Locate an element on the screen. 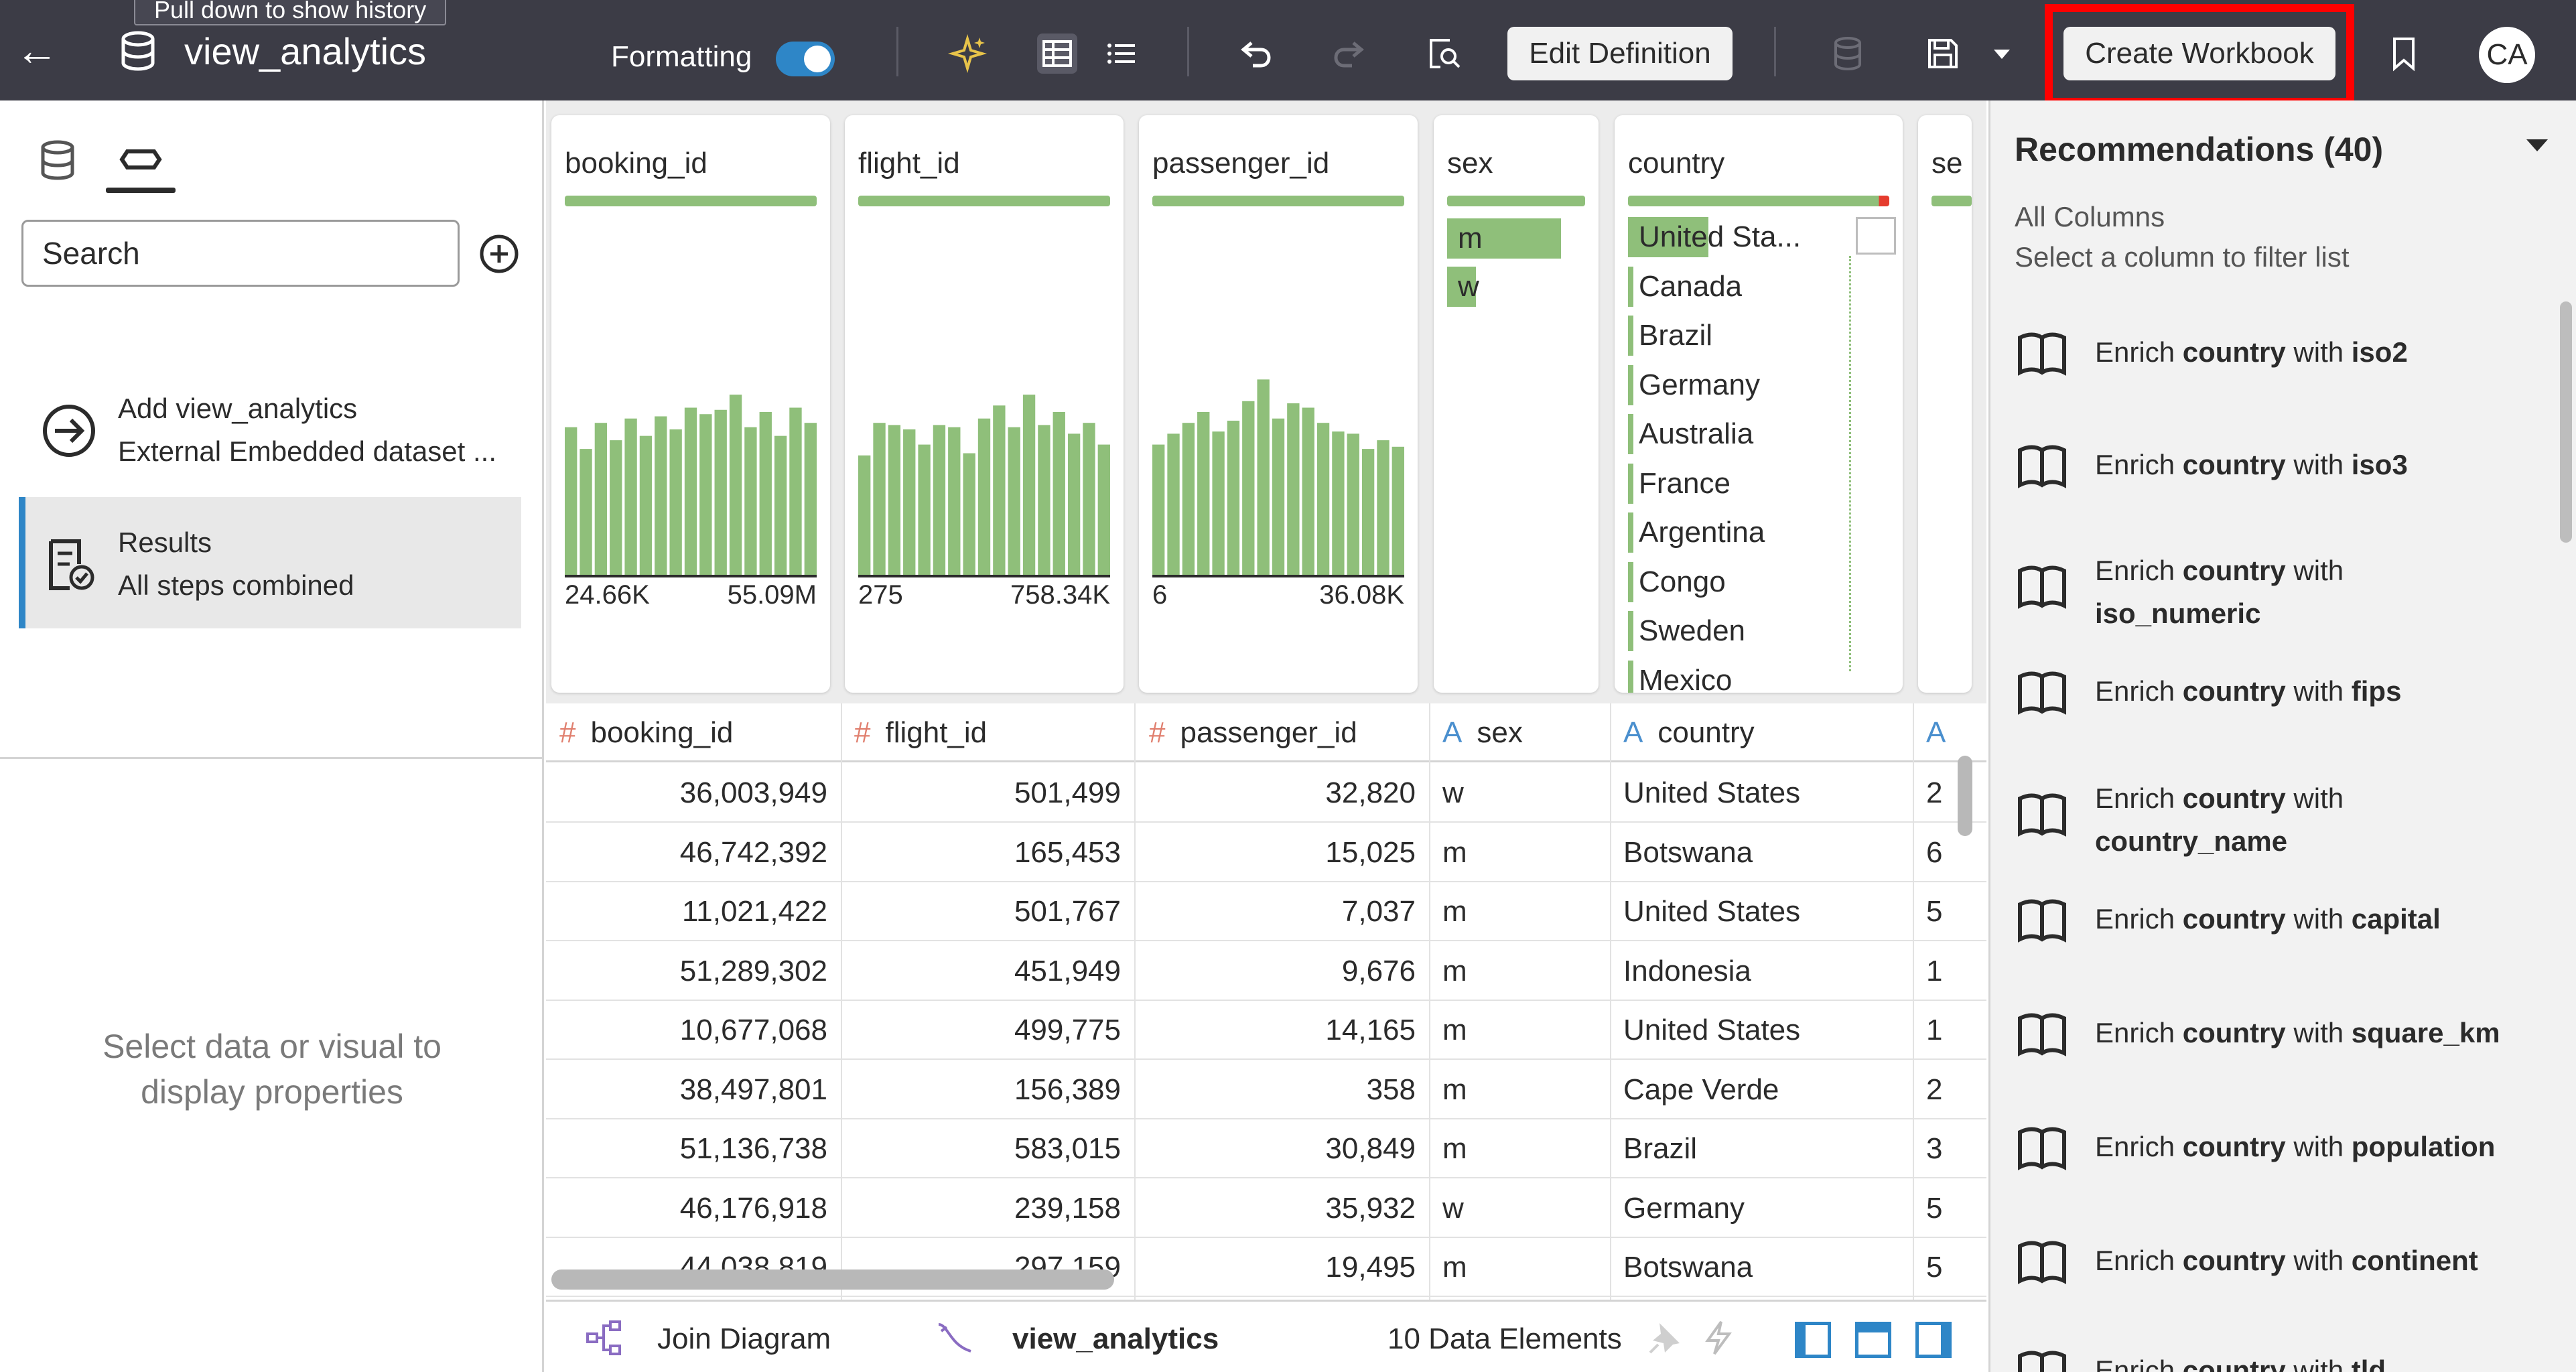 This screenshot has height=1372, width=2576. formatting-toggle is located at coordinates (805, 59).